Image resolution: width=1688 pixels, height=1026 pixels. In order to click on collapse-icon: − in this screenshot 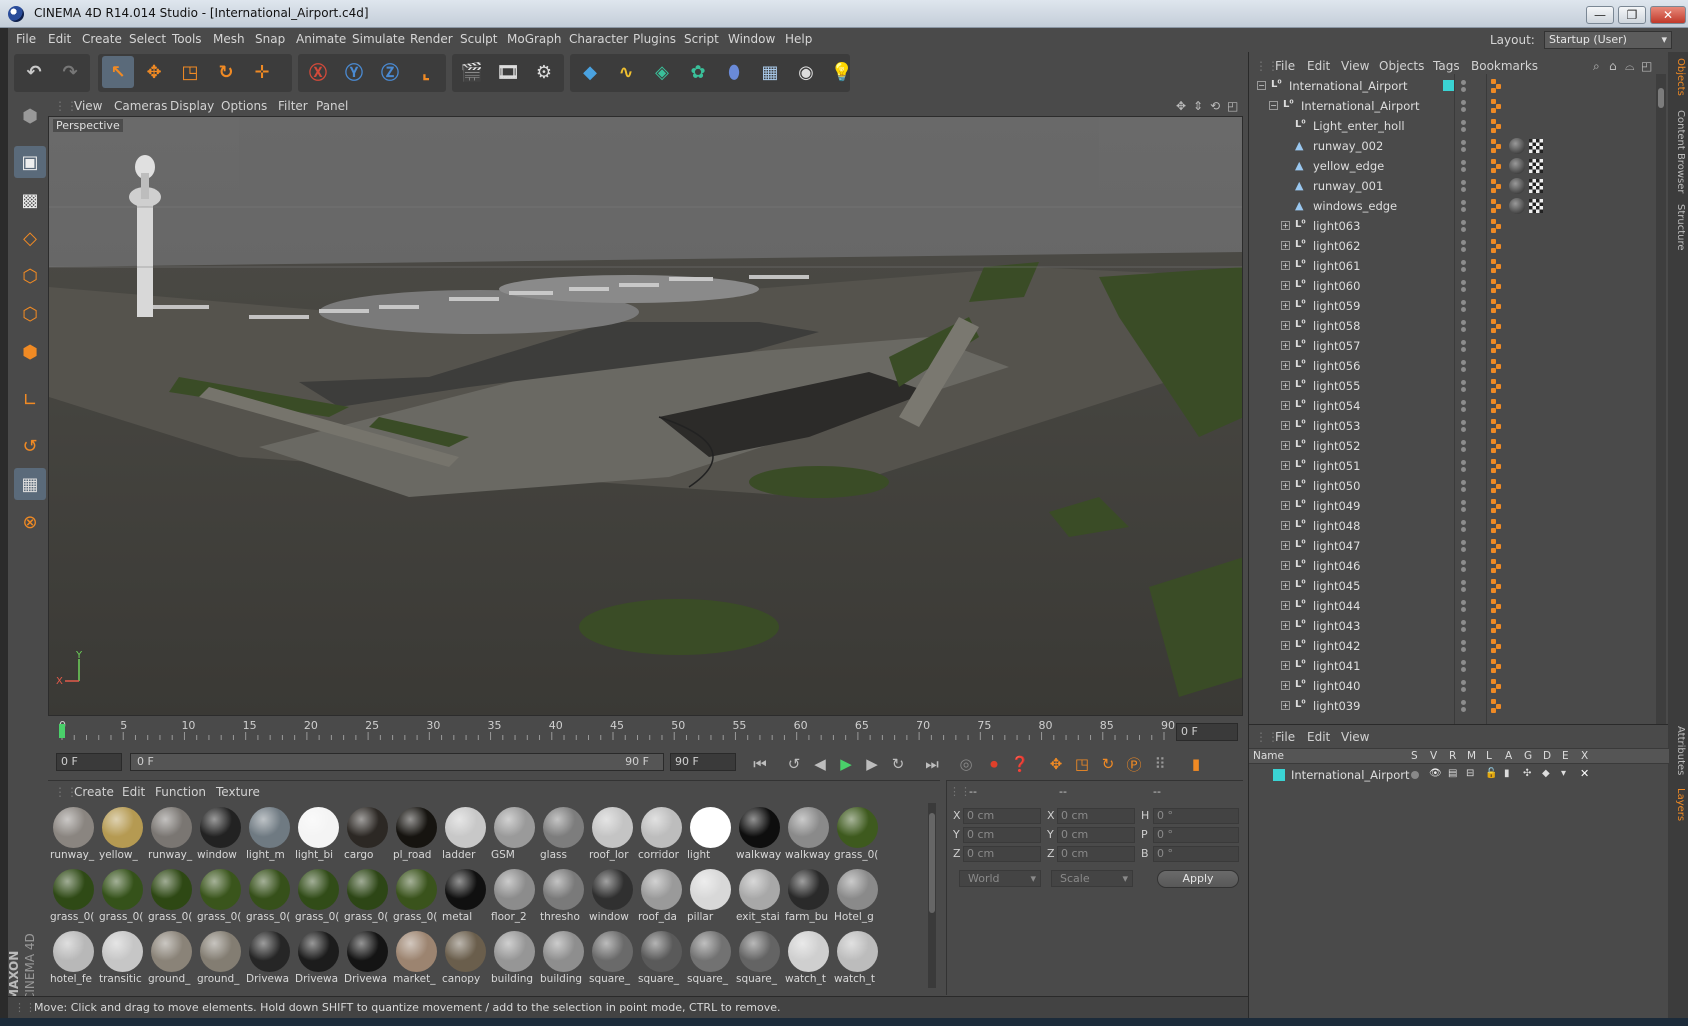, I will do `click(1273, 105)`.